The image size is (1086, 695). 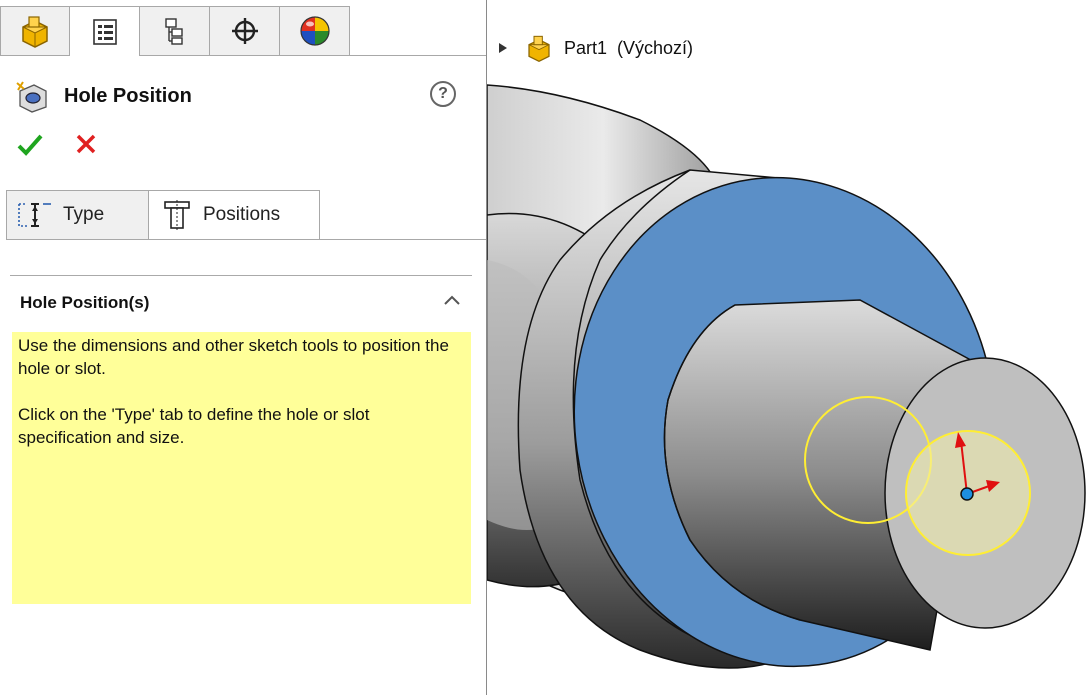 What do you see at coordinates (85, 302) in the screenshot?
I see `section-title: Hole Position(s)` at bounding box center [85, 302].